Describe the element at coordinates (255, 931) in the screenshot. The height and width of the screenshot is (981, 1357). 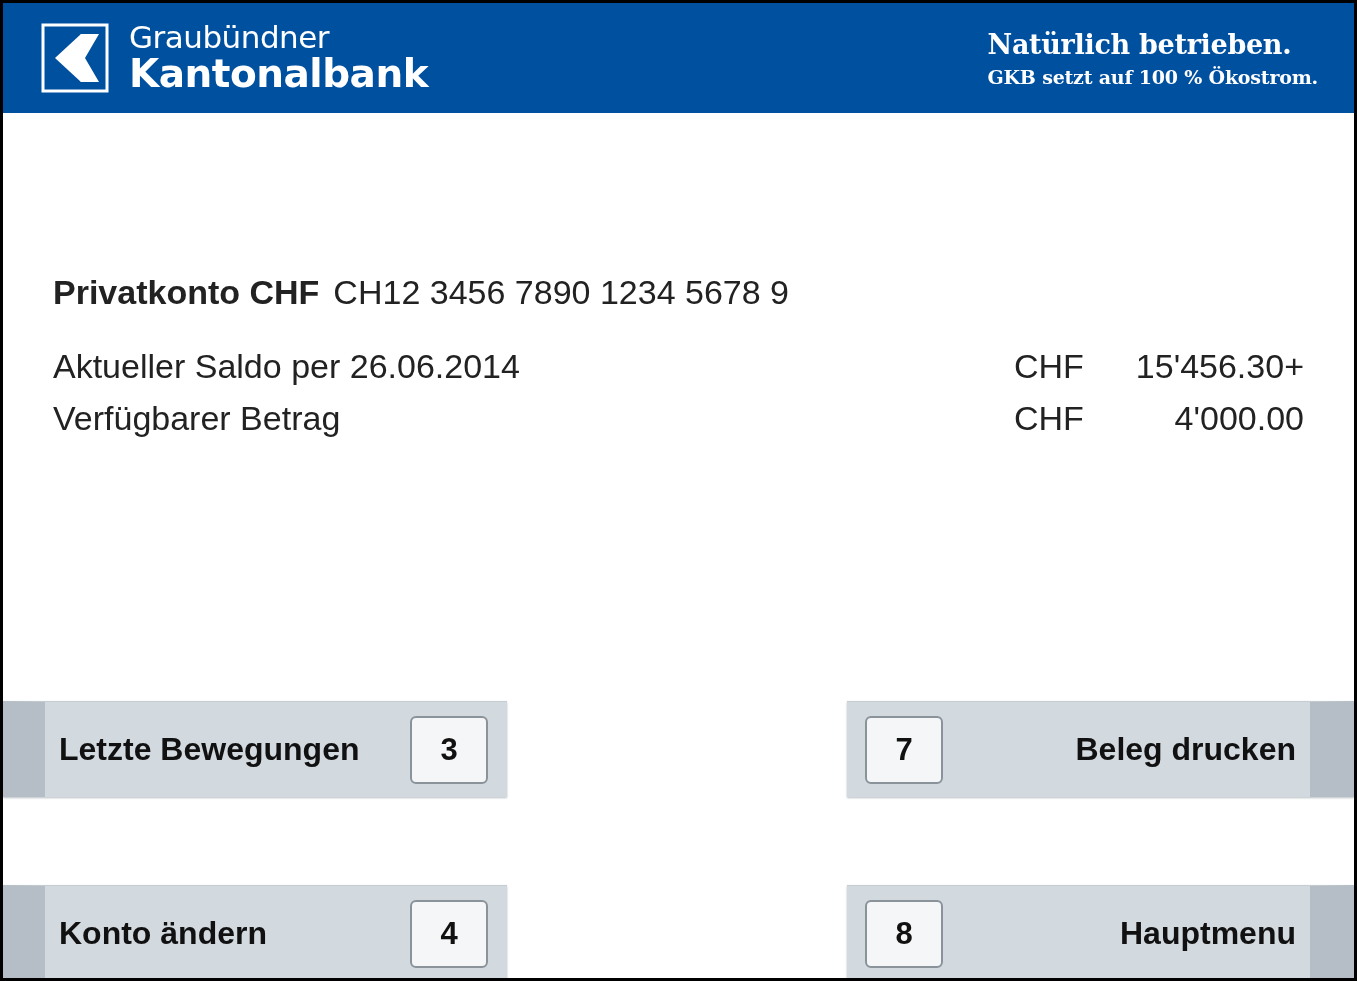
I see `menu-button: Konto ändern 4` at that location.